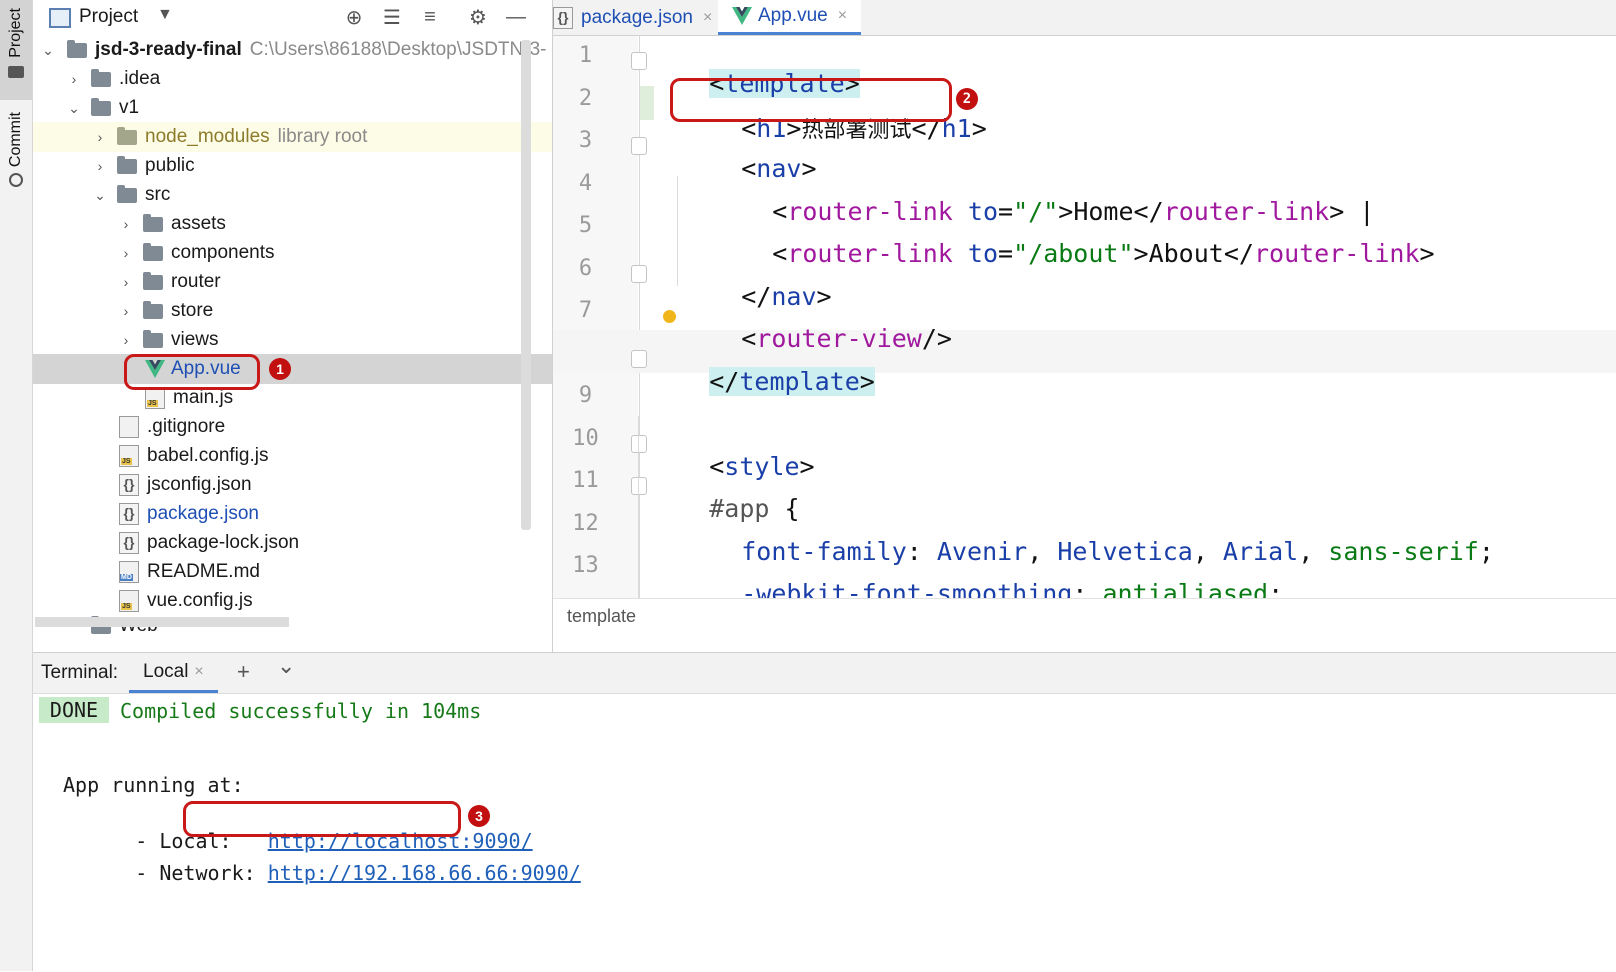 This screenshot has width=1616, height=972. What do you see at coordinates (354, 17) in the screenshot?
I see `locate-icon: ⊕` at bounding box center [354, 17].